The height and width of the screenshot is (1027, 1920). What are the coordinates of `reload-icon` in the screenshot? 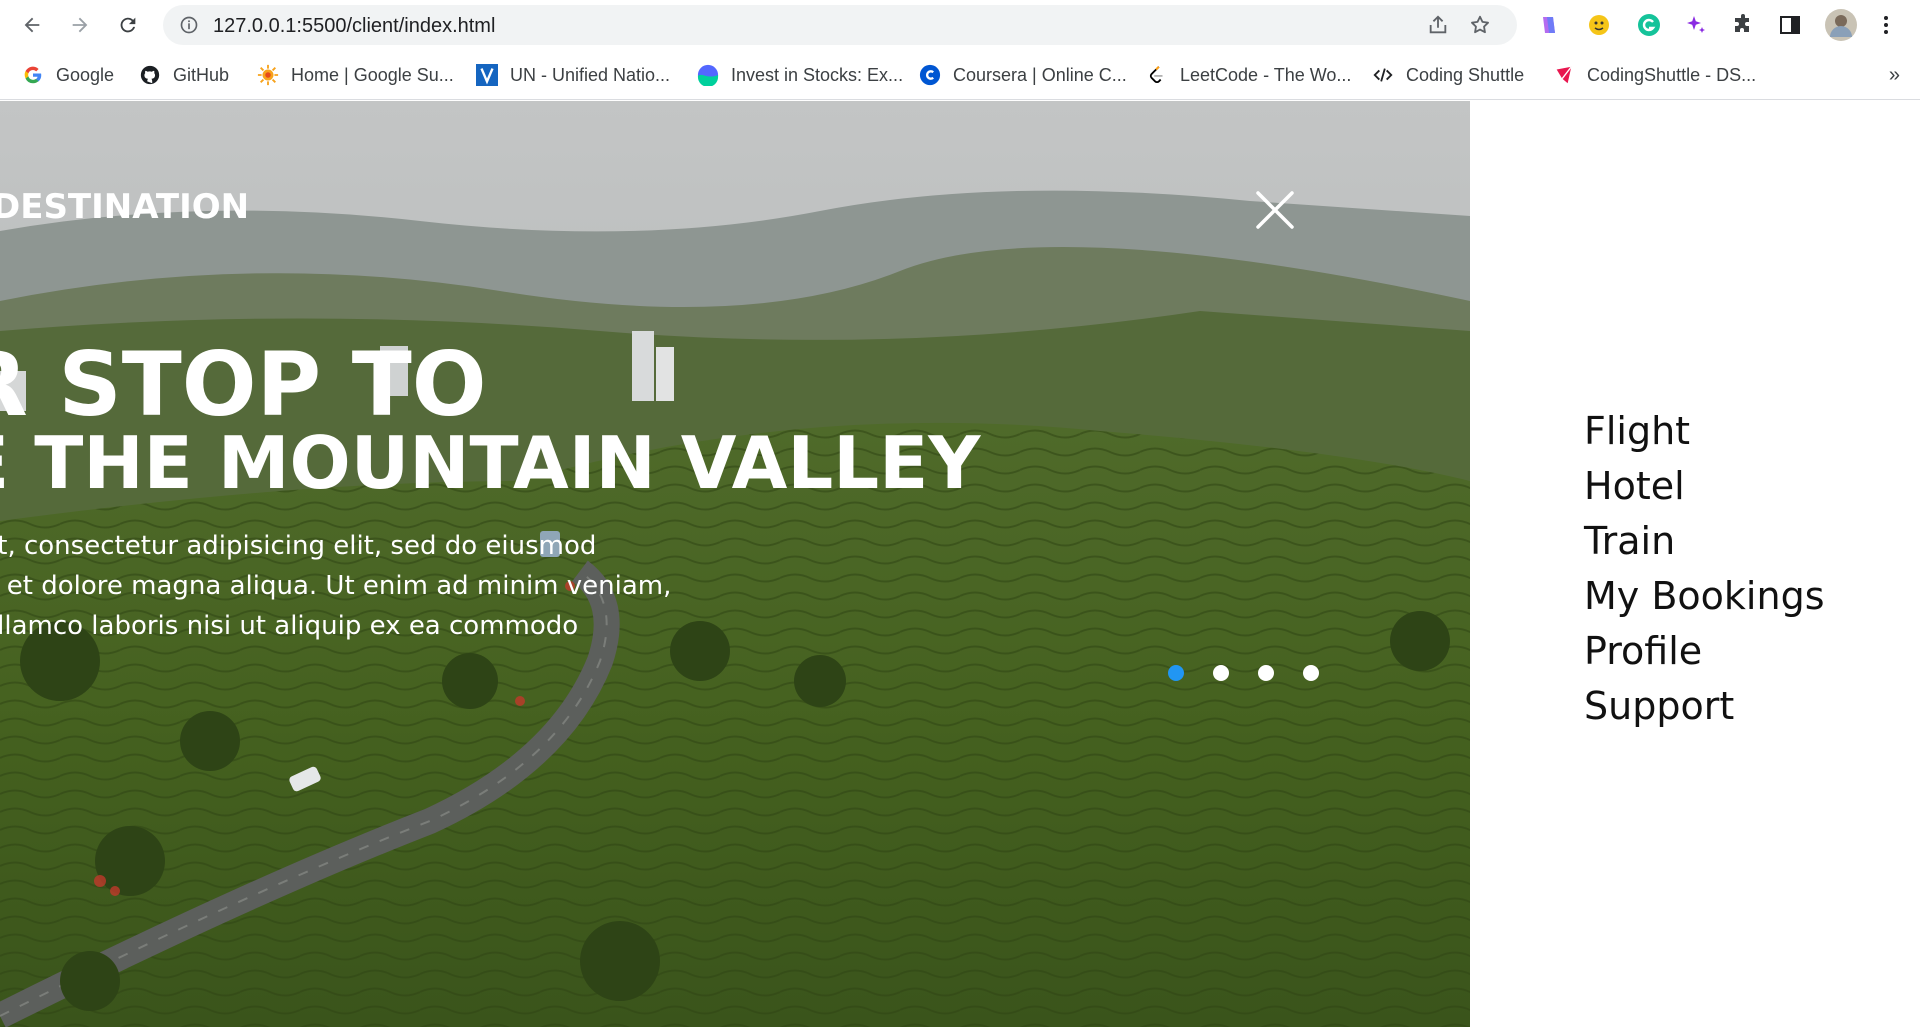 It's located at (128, 25).